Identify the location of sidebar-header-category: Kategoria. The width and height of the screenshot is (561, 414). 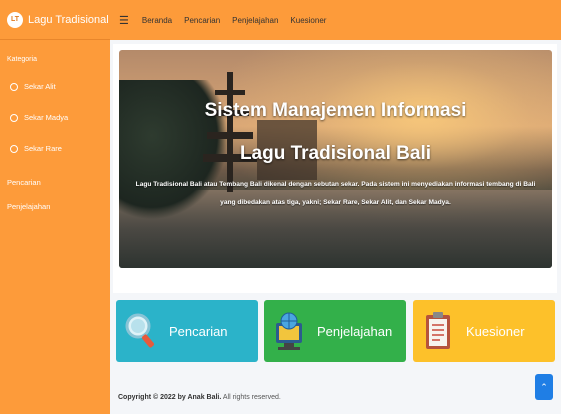
(22, 59).